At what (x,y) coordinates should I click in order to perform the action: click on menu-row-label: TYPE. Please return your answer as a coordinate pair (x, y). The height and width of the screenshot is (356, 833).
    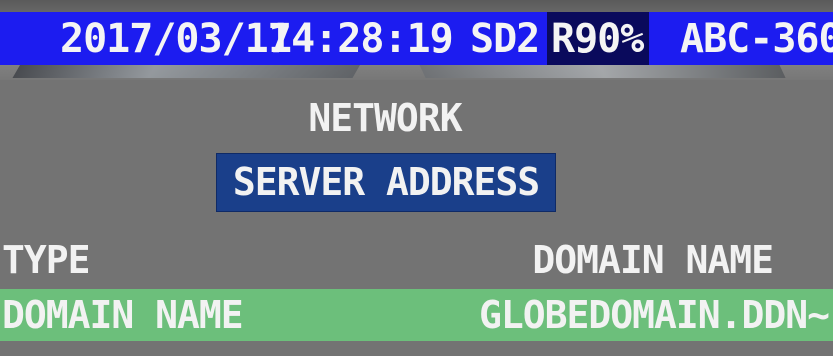
    Looking at the image, I should click on (46, 260).